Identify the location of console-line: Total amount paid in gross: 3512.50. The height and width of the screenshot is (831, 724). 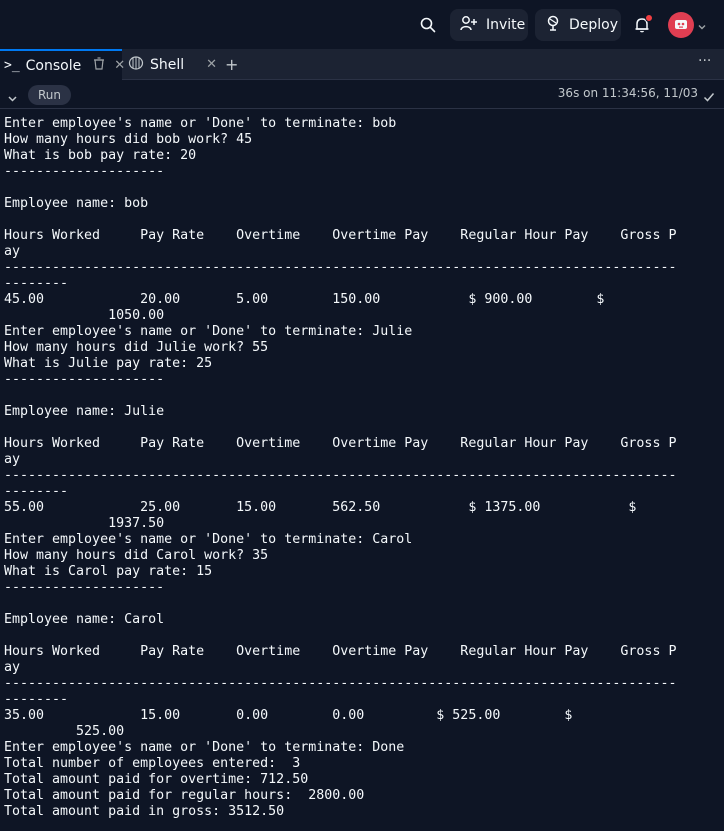
(144, 811).